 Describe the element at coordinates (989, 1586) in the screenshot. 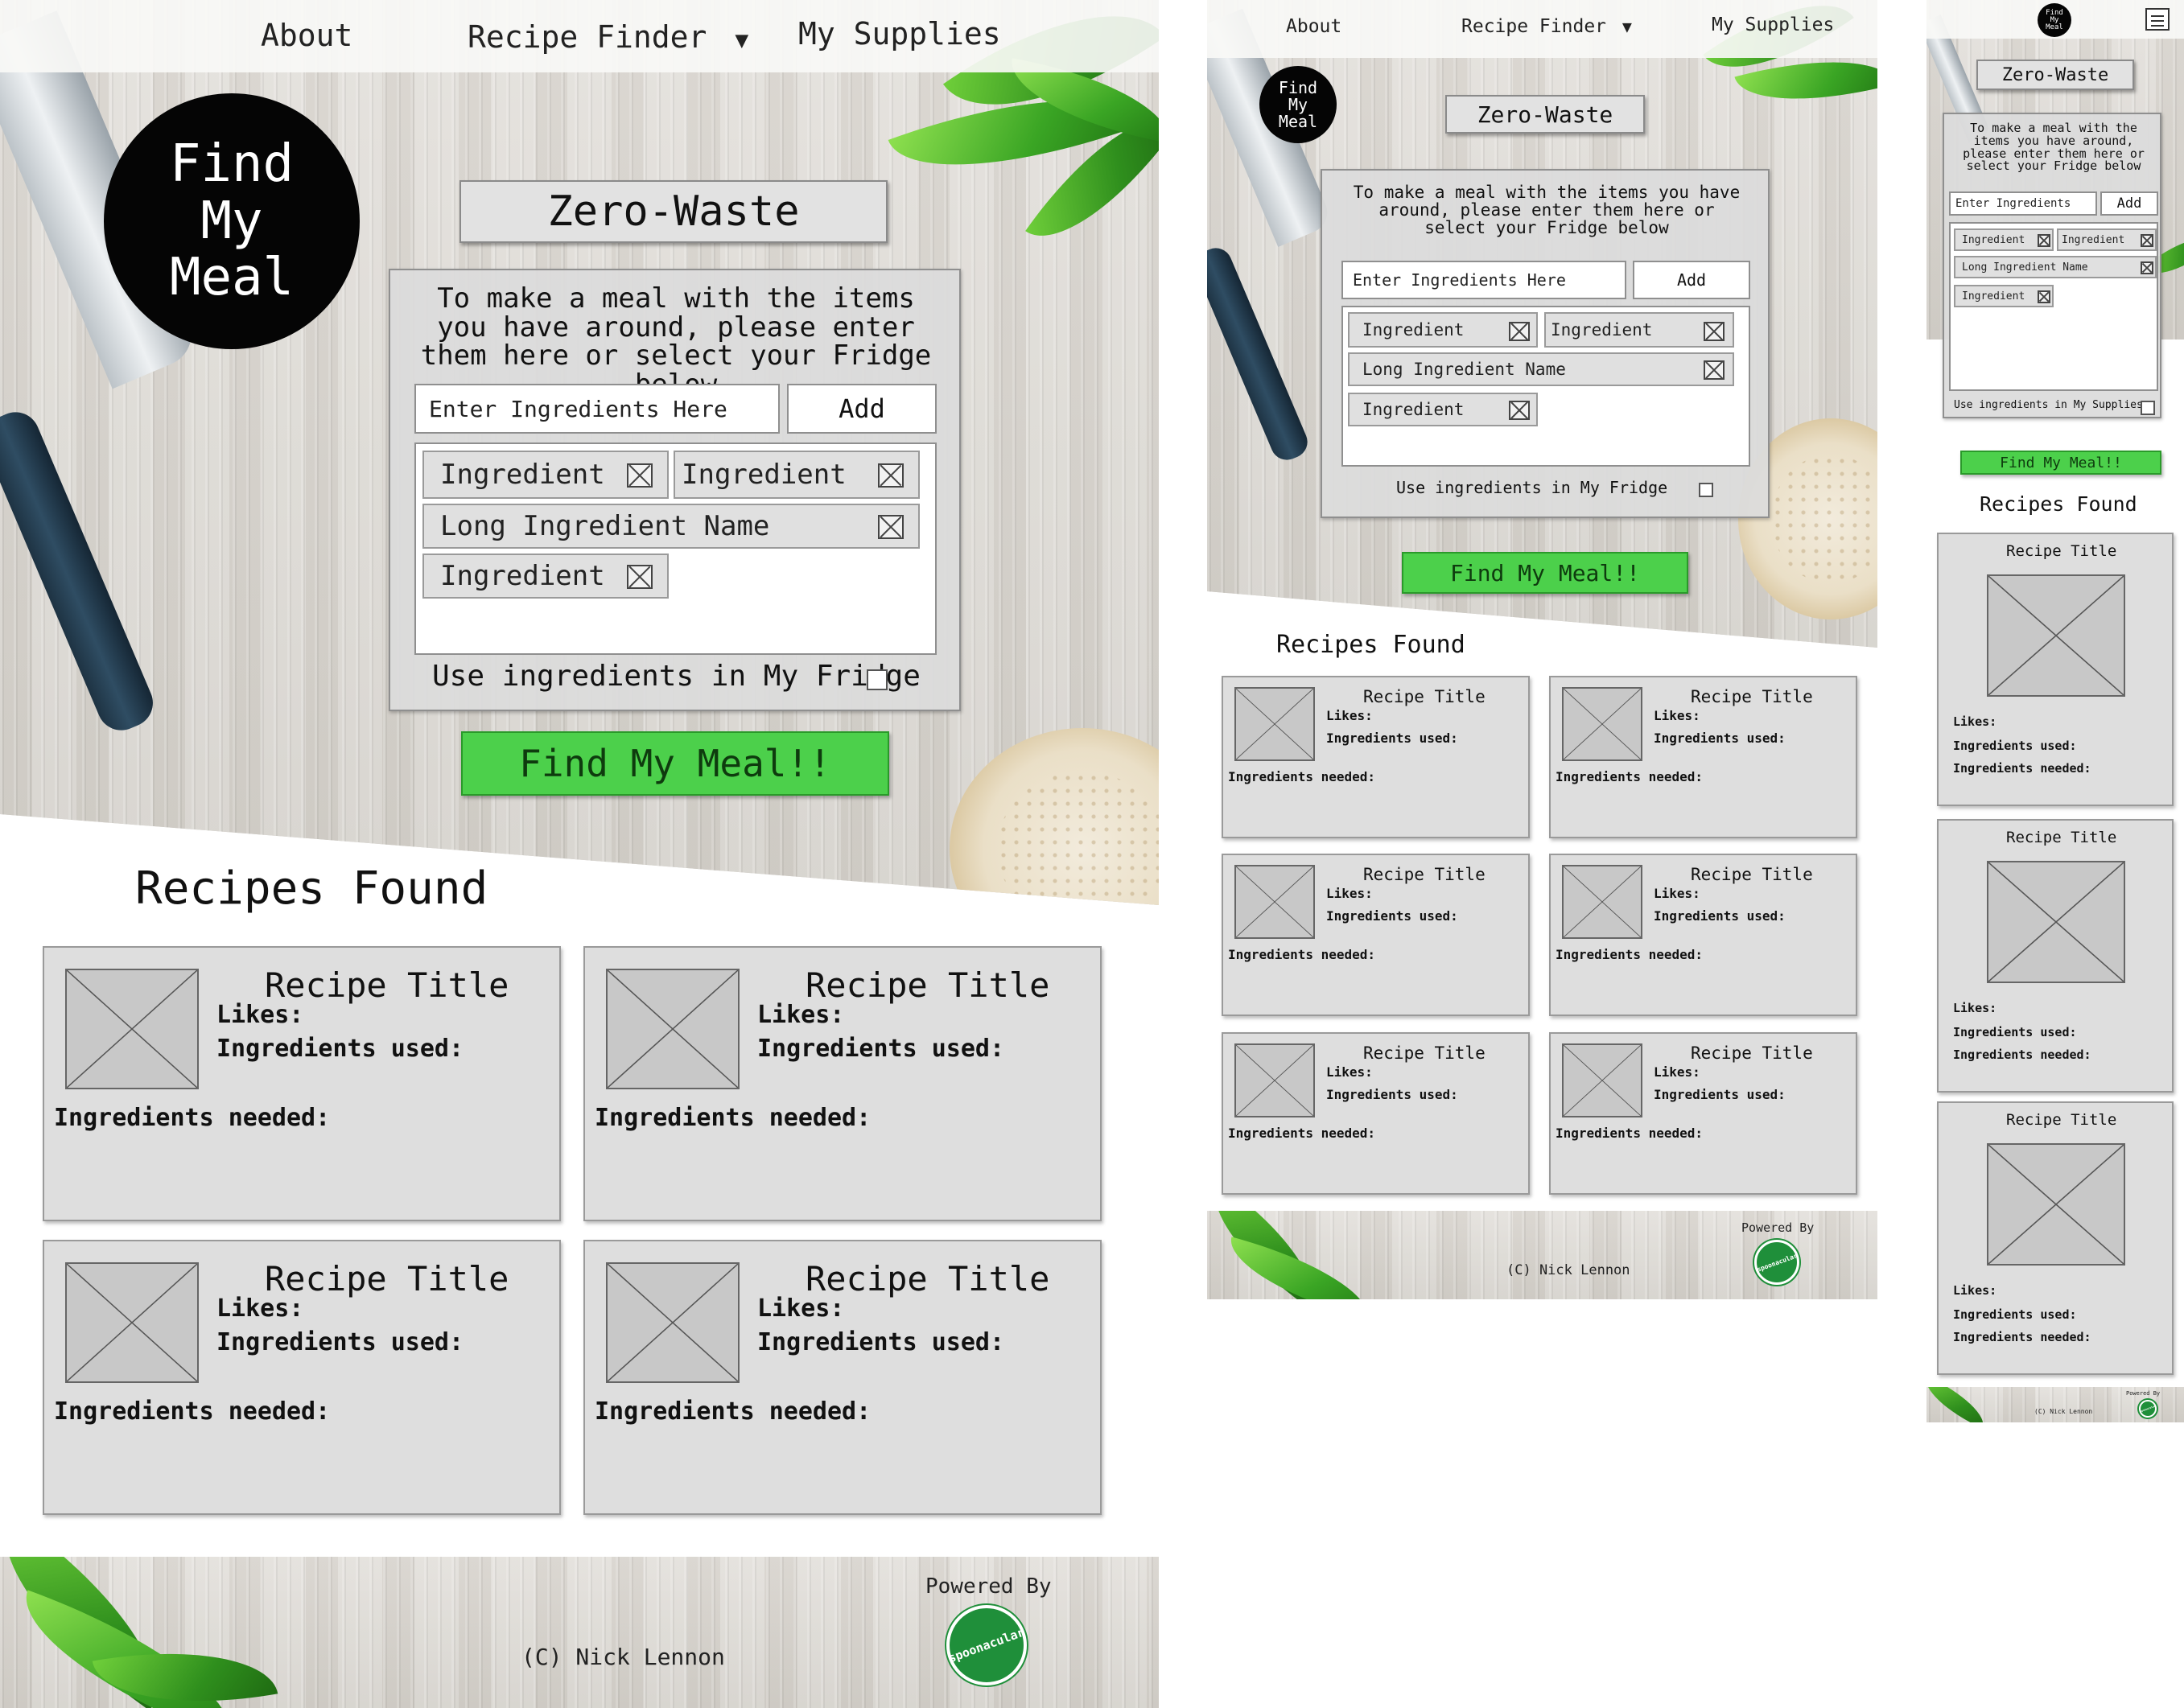

I see `powered-by-text: Powered By` at that location.